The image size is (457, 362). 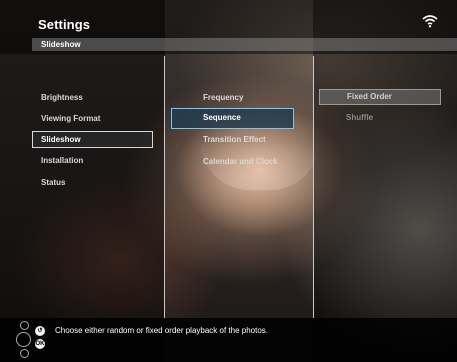 What do you see at coordinates (40, 344) in the screenshot?
I see `ok-icon: OK` at bounding box center [40, 344].